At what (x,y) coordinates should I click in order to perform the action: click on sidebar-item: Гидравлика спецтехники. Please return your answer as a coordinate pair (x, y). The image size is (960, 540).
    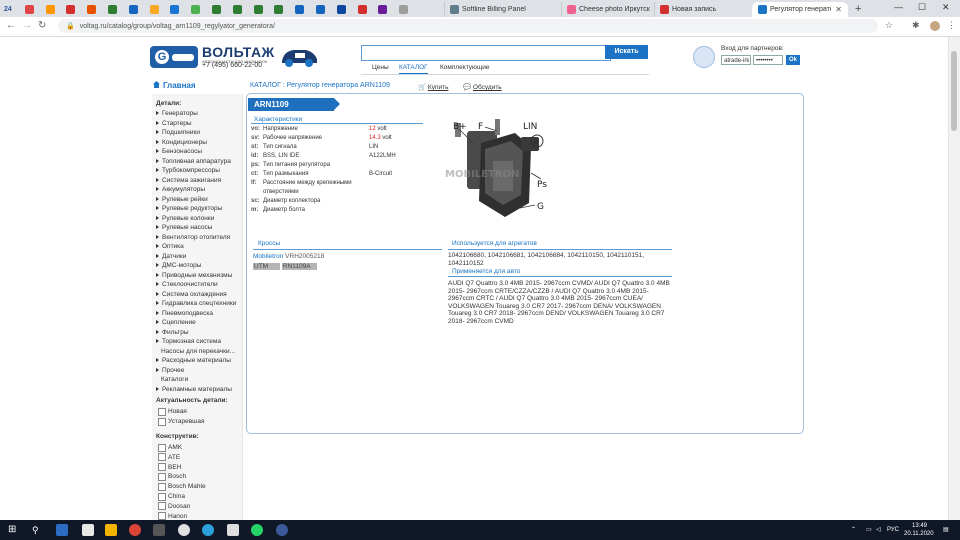
    Looking at the image, I should click on (196, 303).